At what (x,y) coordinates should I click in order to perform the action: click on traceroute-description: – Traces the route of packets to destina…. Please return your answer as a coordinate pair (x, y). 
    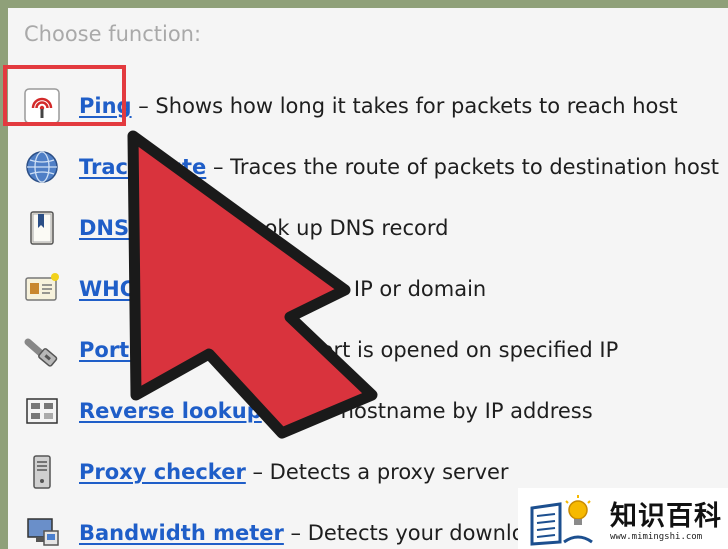
    Looking at the image, I should click on (463, 167).